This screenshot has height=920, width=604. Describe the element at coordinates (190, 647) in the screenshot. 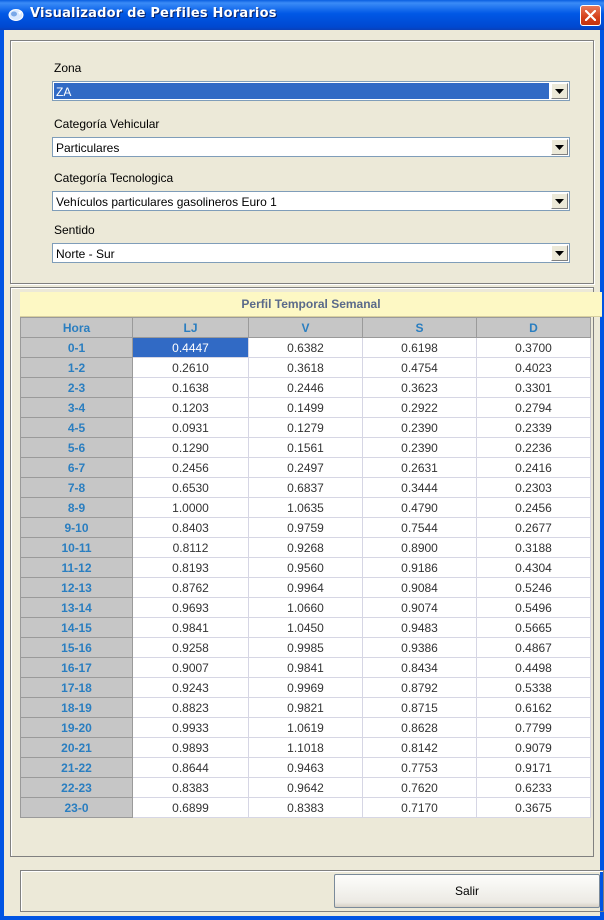

I see `cell-lj: 0.9258` at that location.